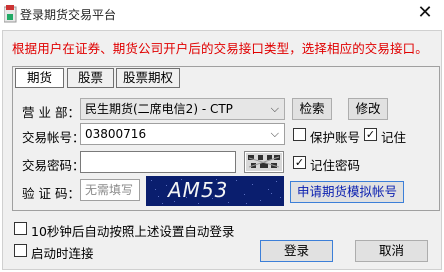 The width and height of the screenshot is (444, 272). What do you see at coordinates (20, 228) in the screenshot?
I see `auto-login-checkbox` at bounding box center [20, 228].